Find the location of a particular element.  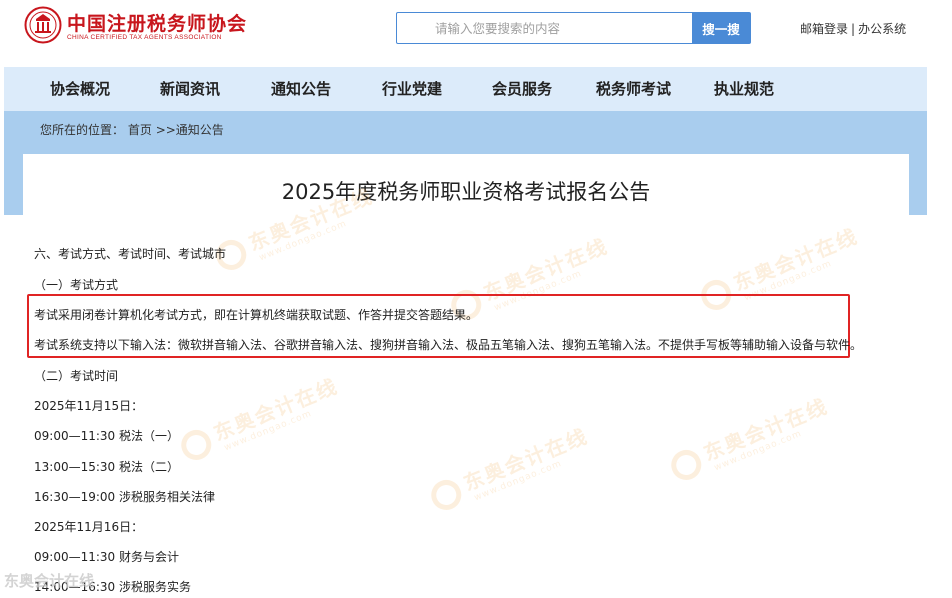

subsection-heading: （二）考试时间 is located at coordinates (76, 376).